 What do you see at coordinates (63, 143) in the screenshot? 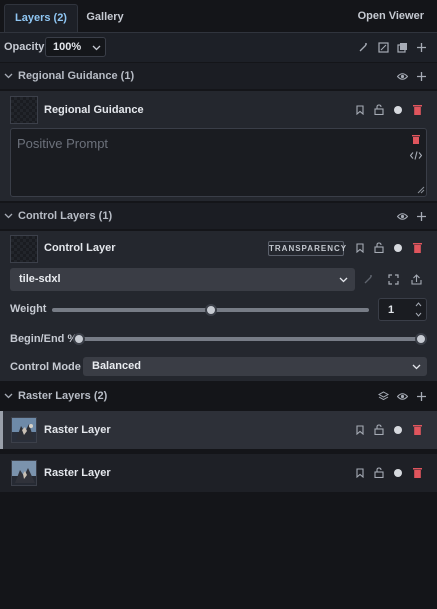
I see `prompt-placeholder: Positive Prompt` at bounding box center [63, 143].